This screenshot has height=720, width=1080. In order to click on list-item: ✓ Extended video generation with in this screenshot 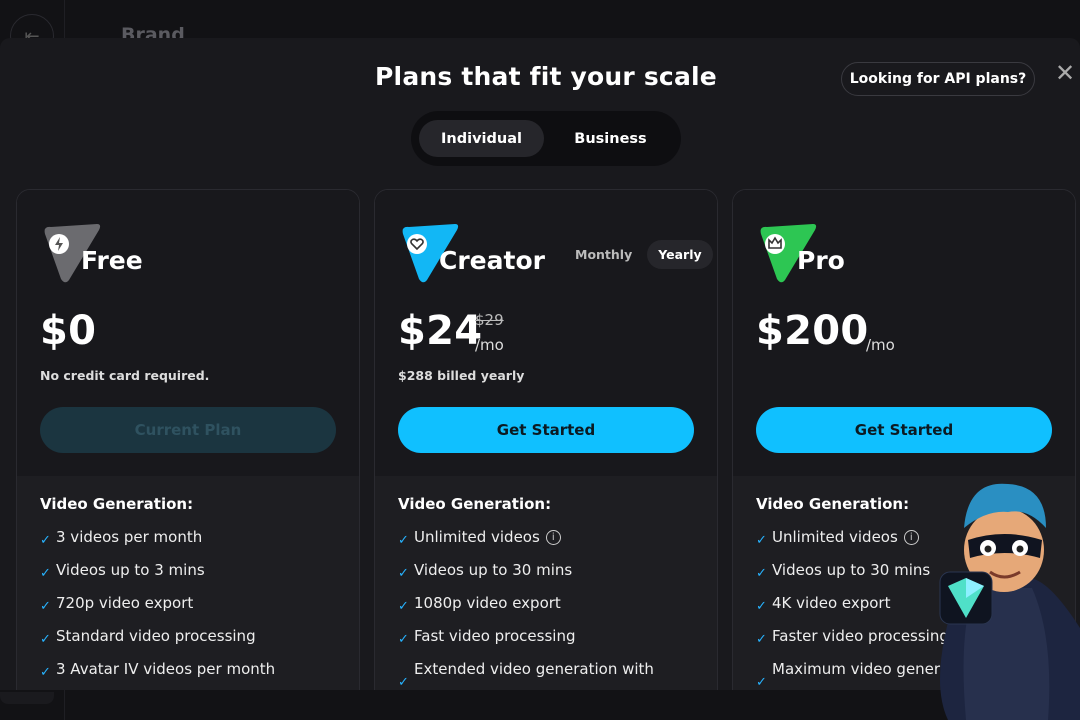, I will do `click(548, 674)`.